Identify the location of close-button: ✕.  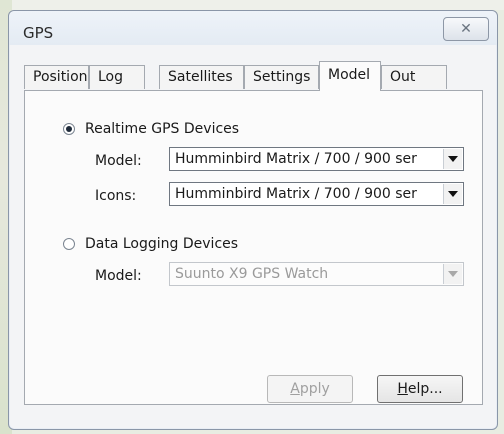
(466, 29).